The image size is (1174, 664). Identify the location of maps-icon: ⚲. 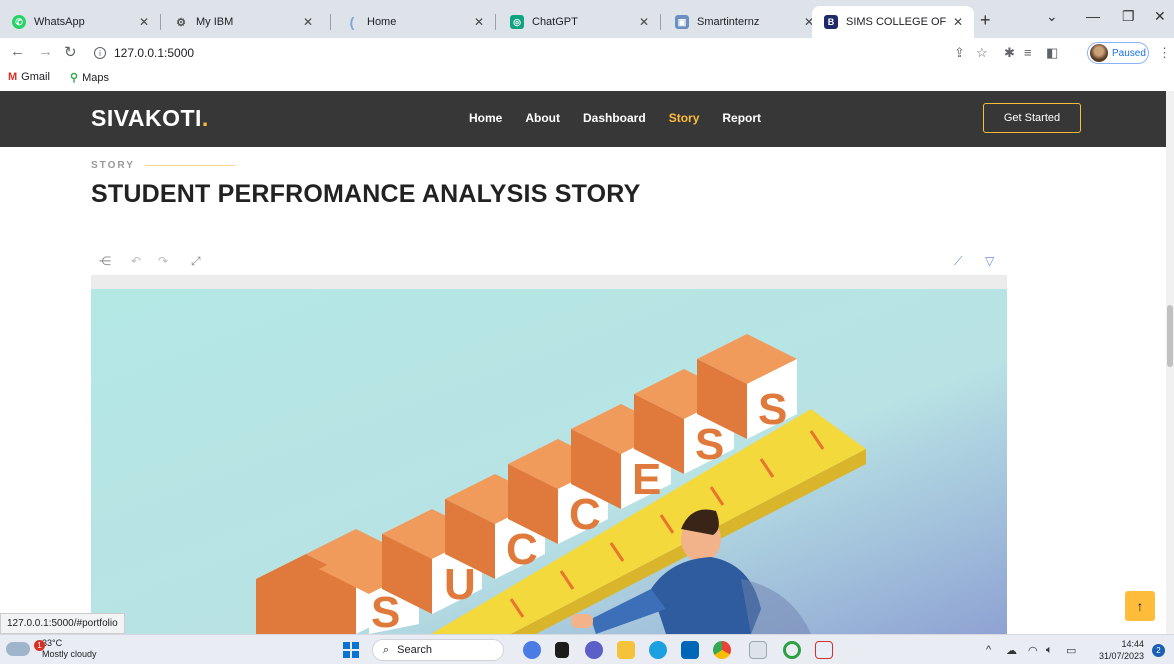
(74, 78).